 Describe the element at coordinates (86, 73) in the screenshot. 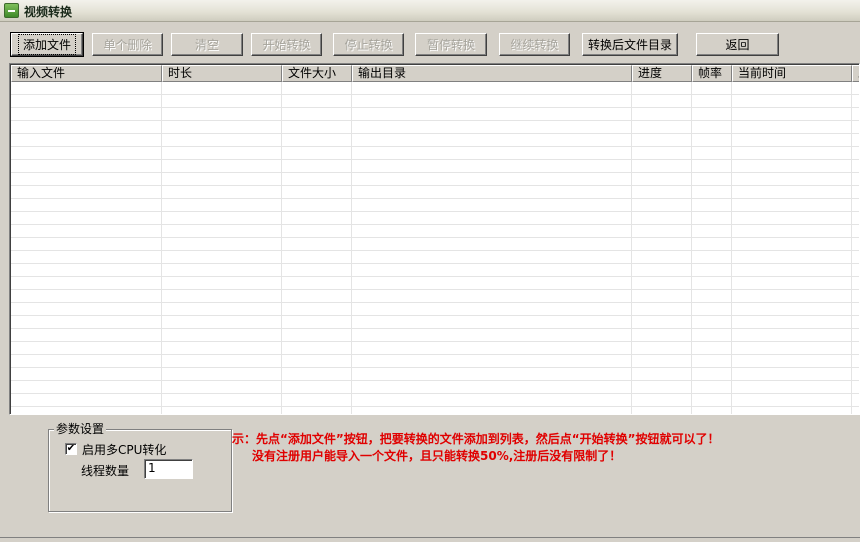

I see `column-input-file: 输入文件` at that location.